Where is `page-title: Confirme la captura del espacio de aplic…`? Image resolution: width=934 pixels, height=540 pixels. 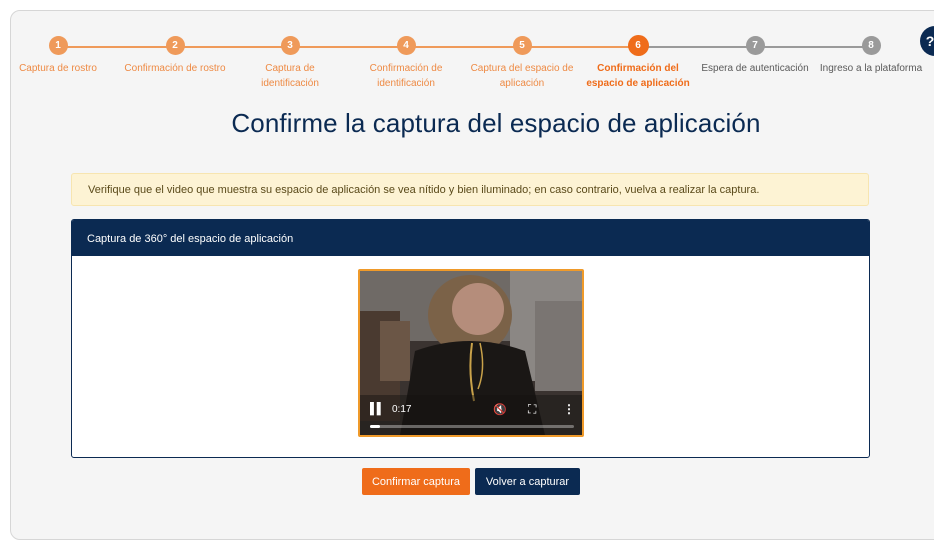
page-title: Confirme la captura del espacio de aplic… is located at coordinates (496, 123).